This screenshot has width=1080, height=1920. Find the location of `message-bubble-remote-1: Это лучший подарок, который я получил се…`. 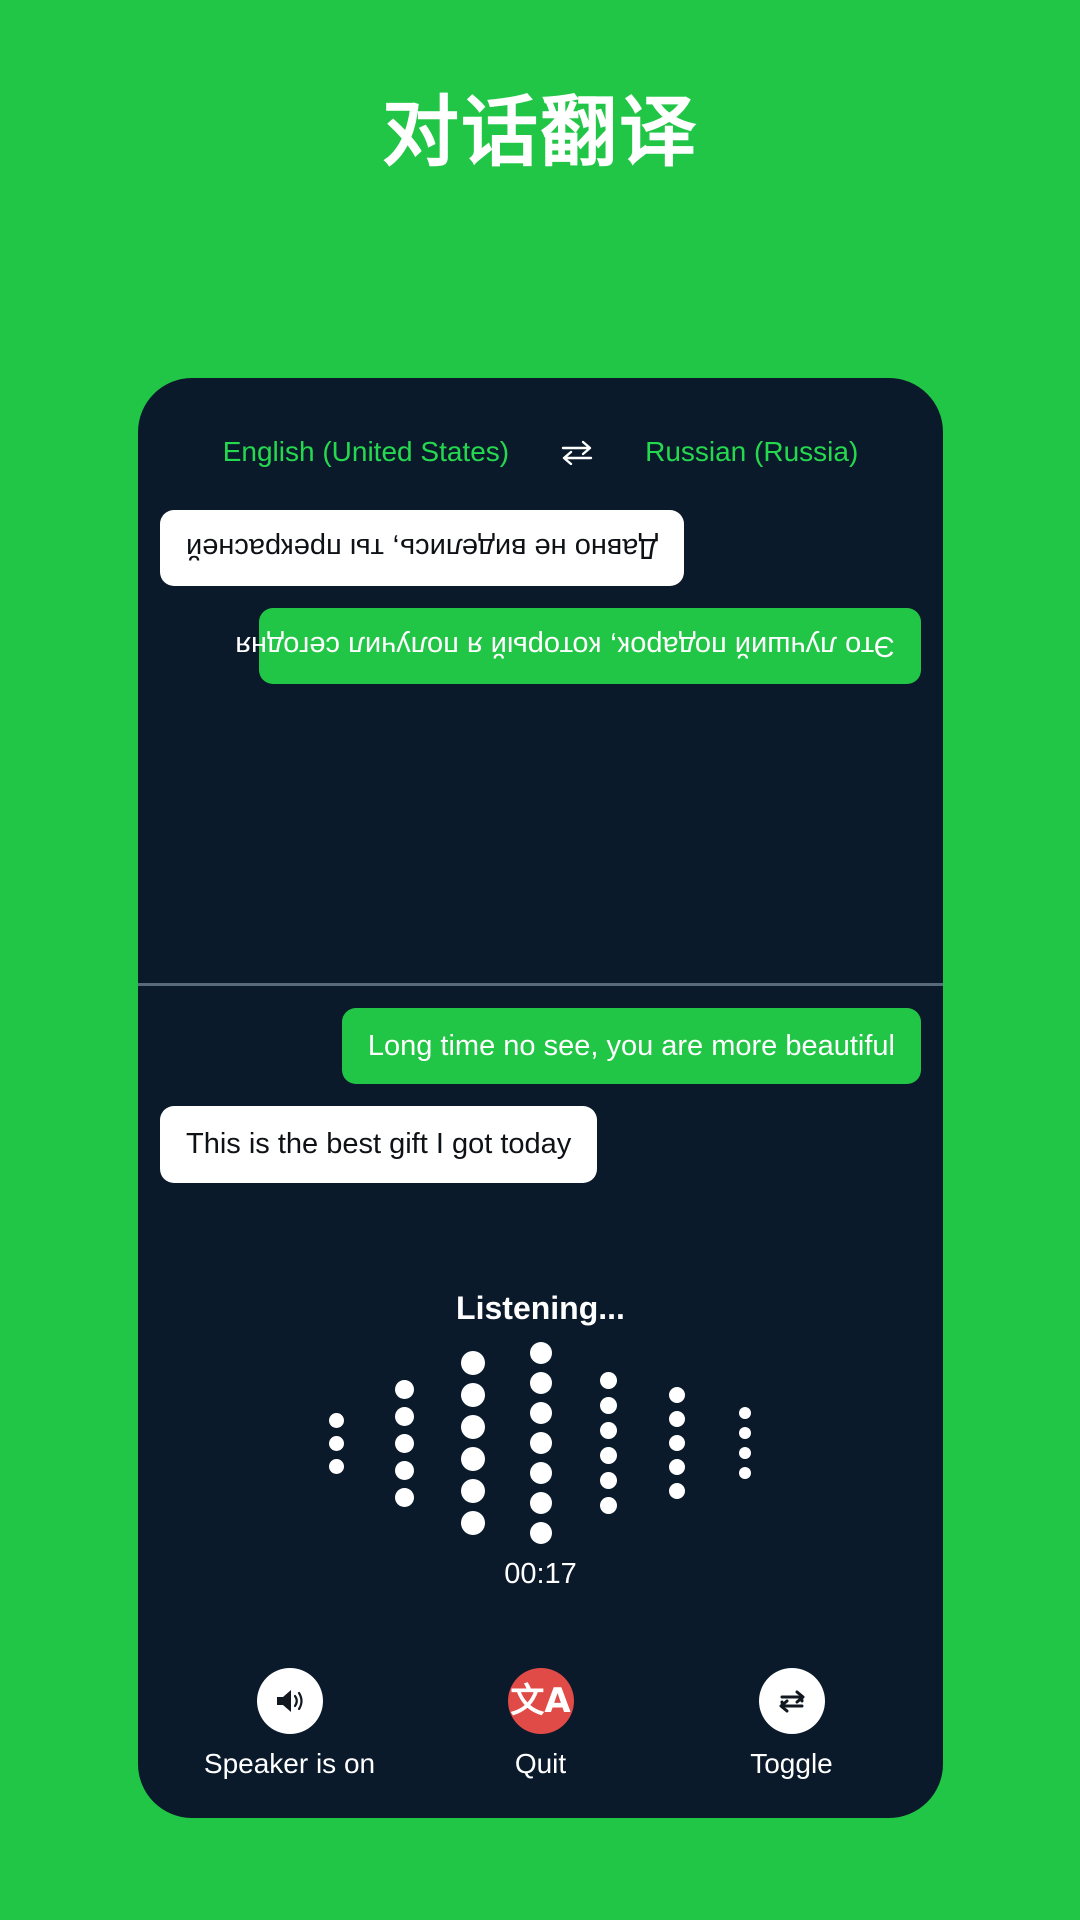

message-bubble-remote-1: Это лучший подарок, который я получил се… is located at coordinates (578, 646).